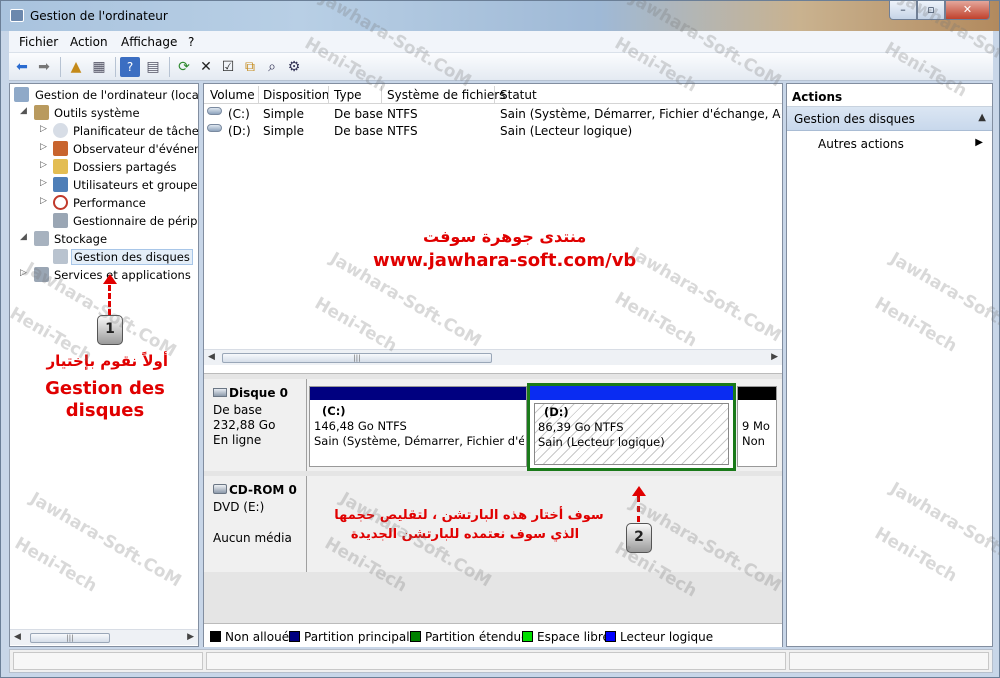 The image size is (1000, 678). What do you see at coordinates (518, 95) in the screenshot?
I see `column-status: Statut` at bounding box center [518, 95].